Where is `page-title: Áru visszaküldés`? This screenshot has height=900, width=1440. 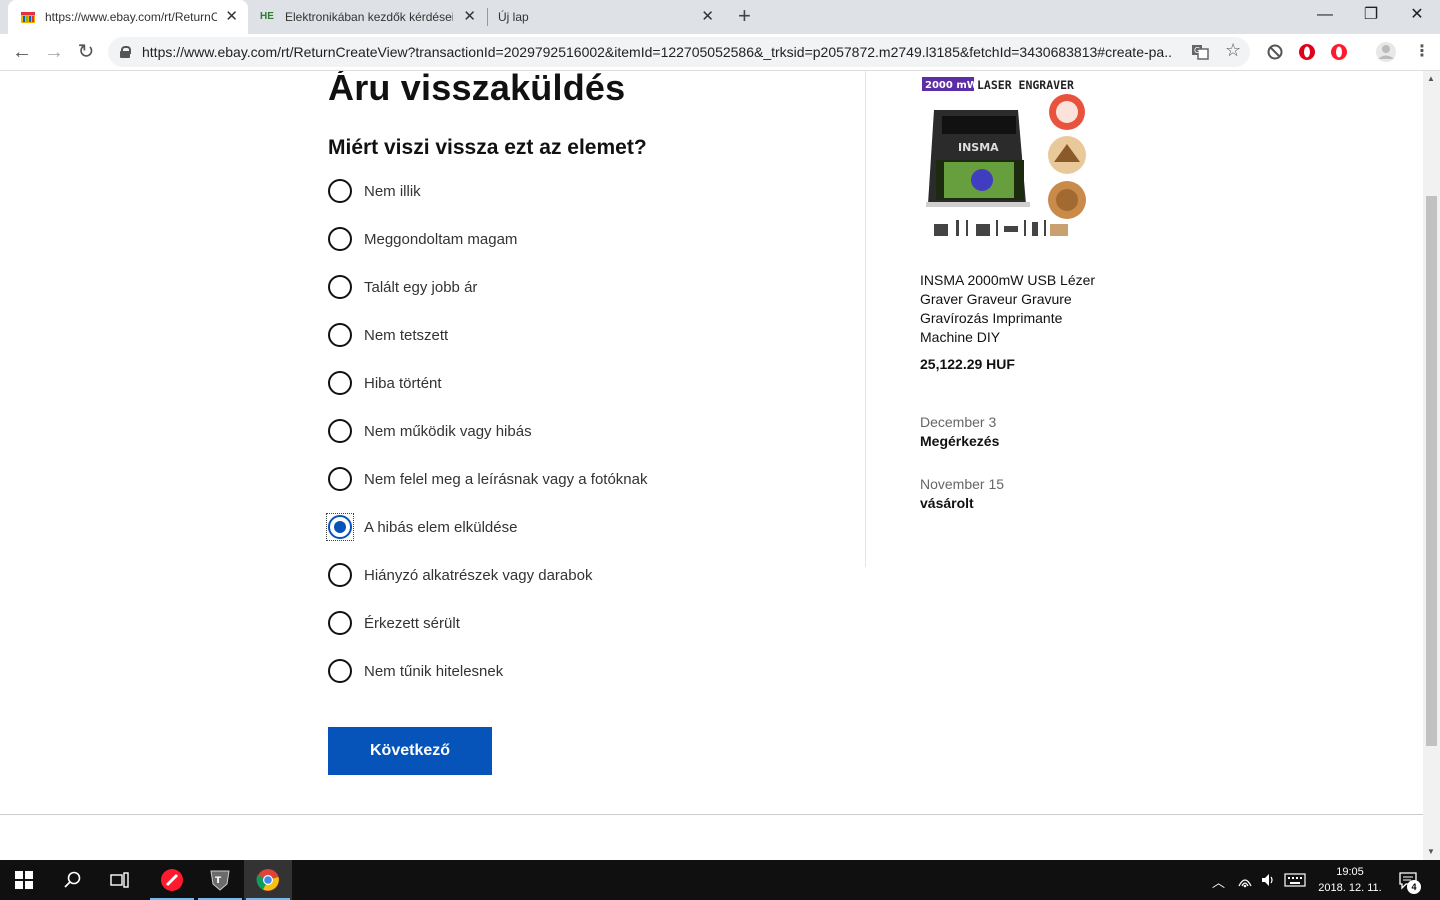 page-title: Áru visszaküldés is located at coordinates (477, 89).